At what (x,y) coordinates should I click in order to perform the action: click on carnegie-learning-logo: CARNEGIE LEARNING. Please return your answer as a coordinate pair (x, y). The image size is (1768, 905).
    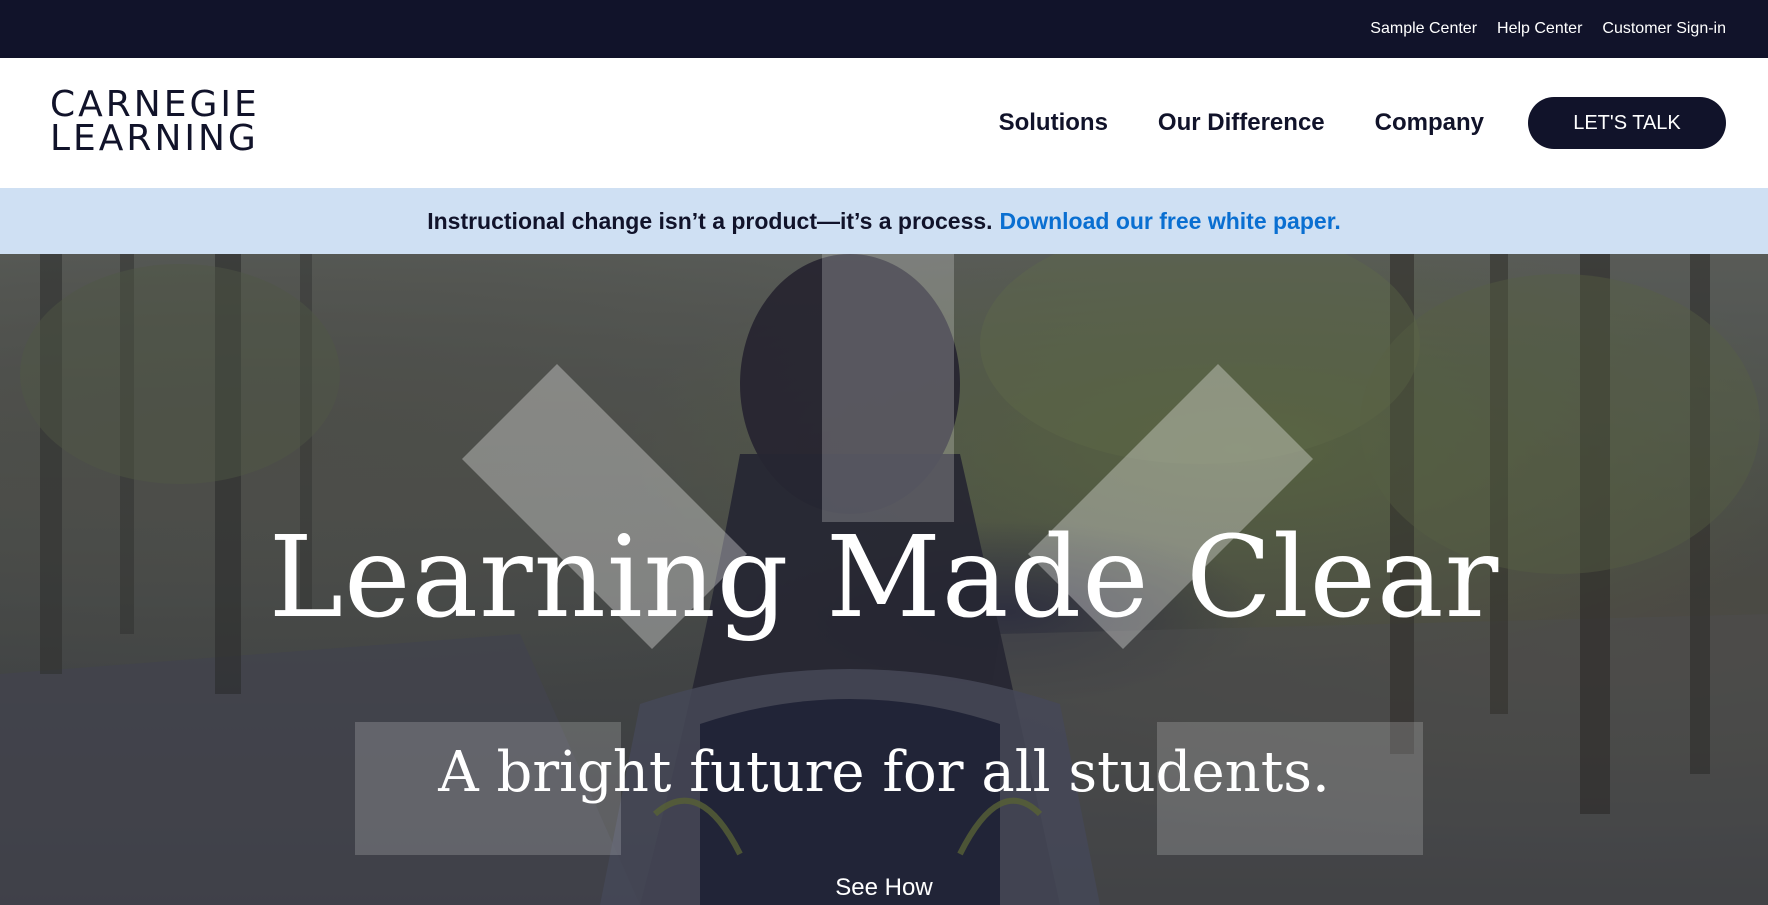
    Looking at the image, I should click on (160, 121).